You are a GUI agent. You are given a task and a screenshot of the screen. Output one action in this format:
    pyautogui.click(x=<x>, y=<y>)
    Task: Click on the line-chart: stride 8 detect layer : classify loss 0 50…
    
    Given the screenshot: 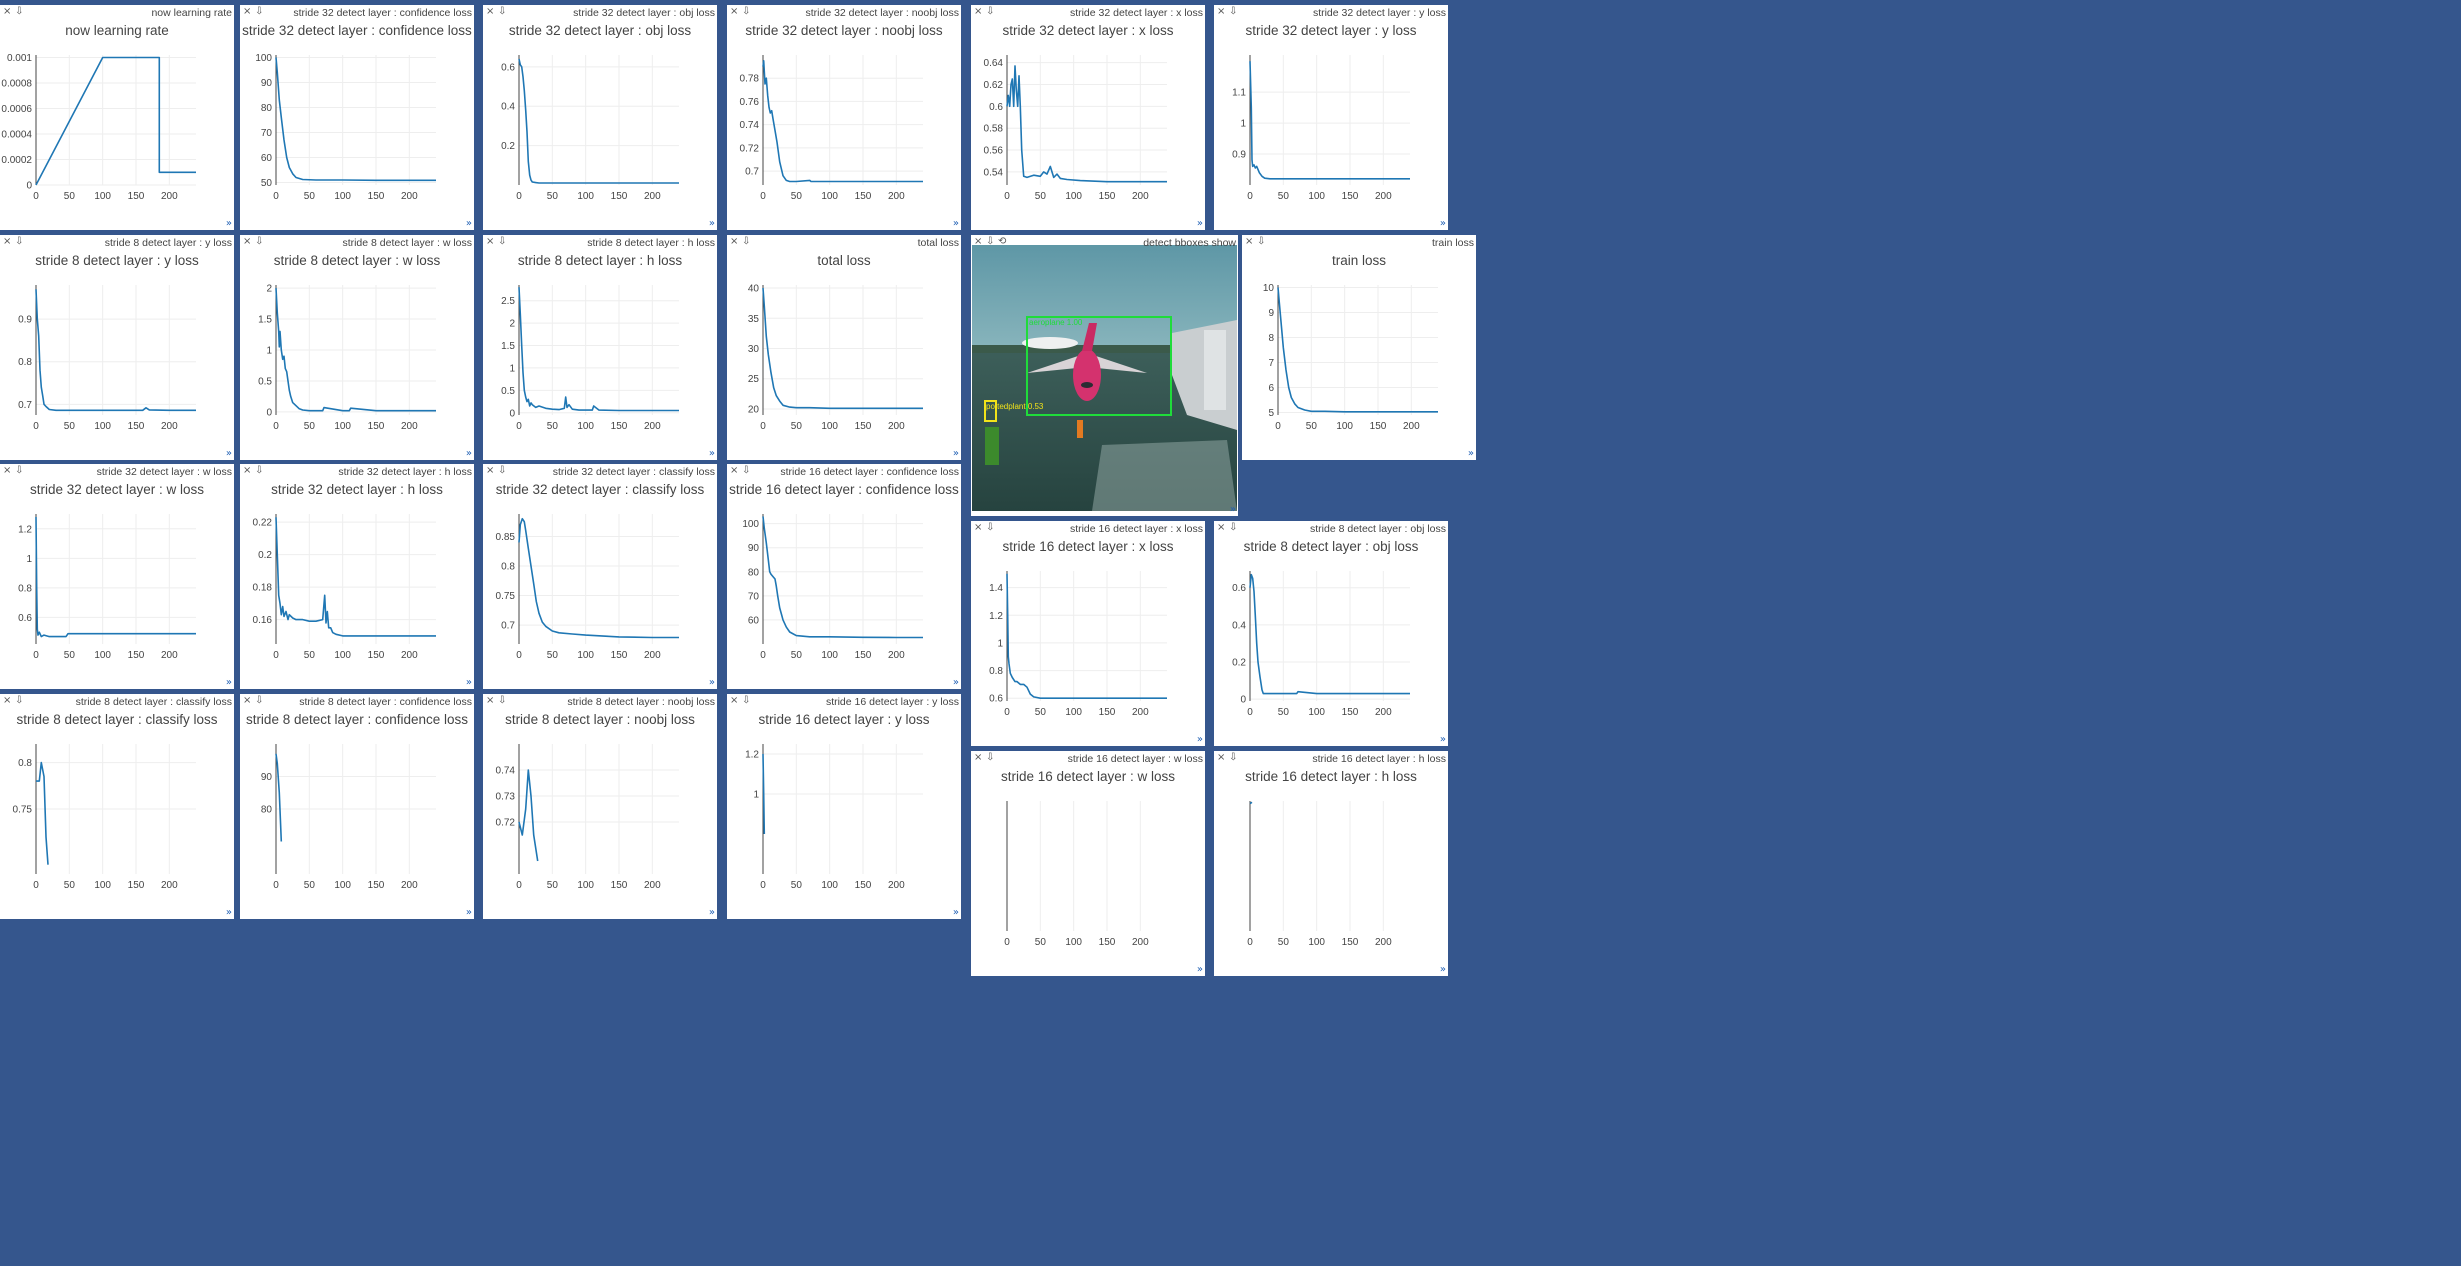 What is the action you would take?
    pyautogui.click(x=117, y=806)
    